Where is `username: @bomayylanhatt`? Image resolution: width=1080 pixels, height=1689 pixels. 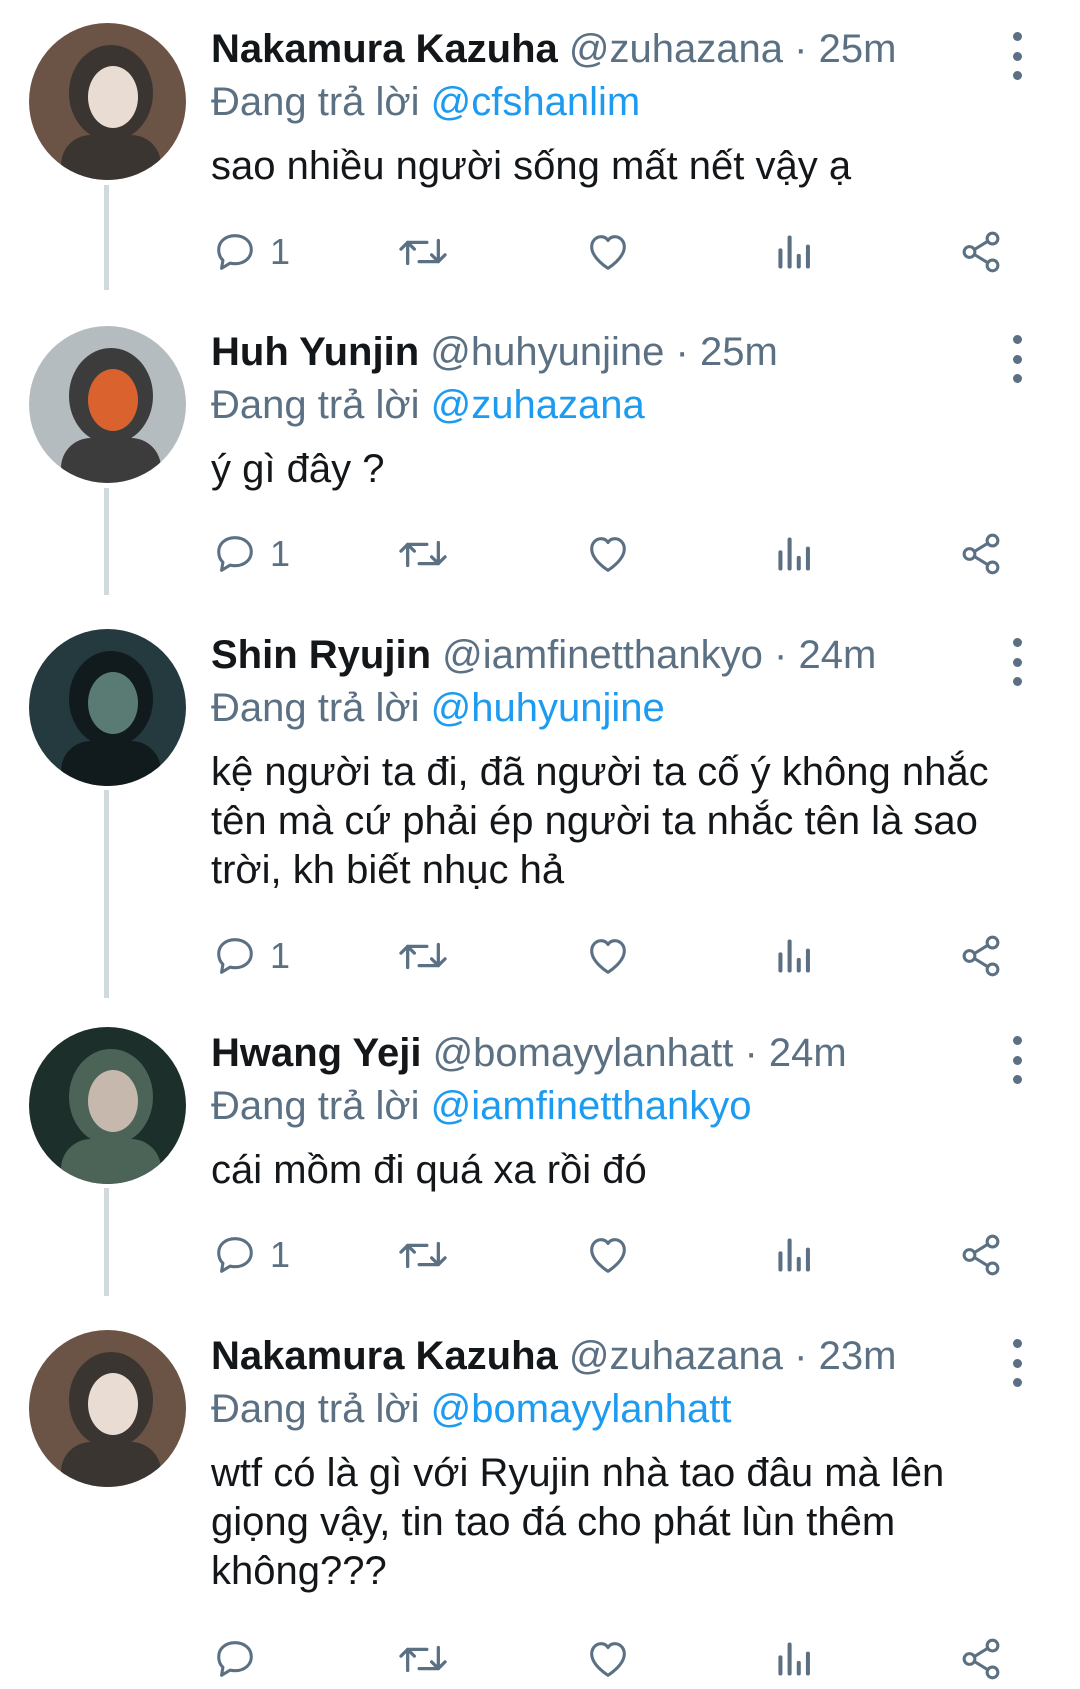 username: @bomayylanhatt is located at coordinates (583, 1053).